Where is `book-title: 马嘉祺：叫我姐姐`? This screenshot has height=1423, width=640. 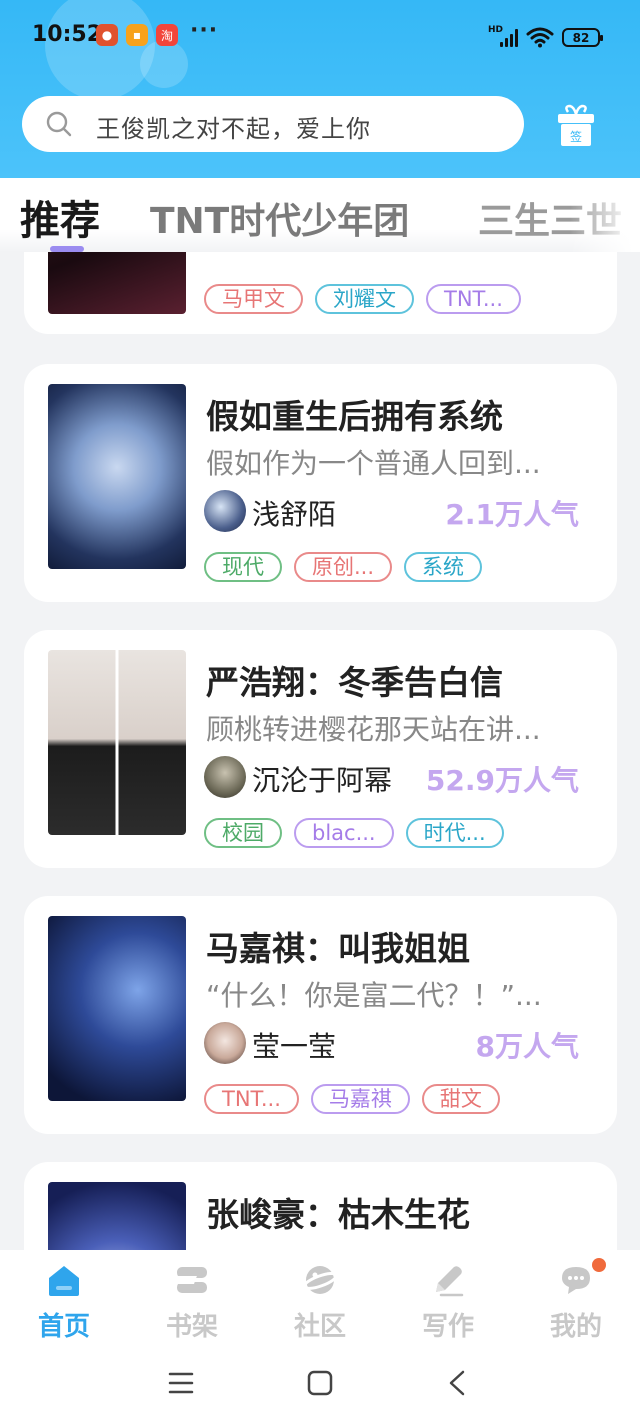
book-title: 马嘉祺：叫我姐姐 is located at coordinates (338, 948).